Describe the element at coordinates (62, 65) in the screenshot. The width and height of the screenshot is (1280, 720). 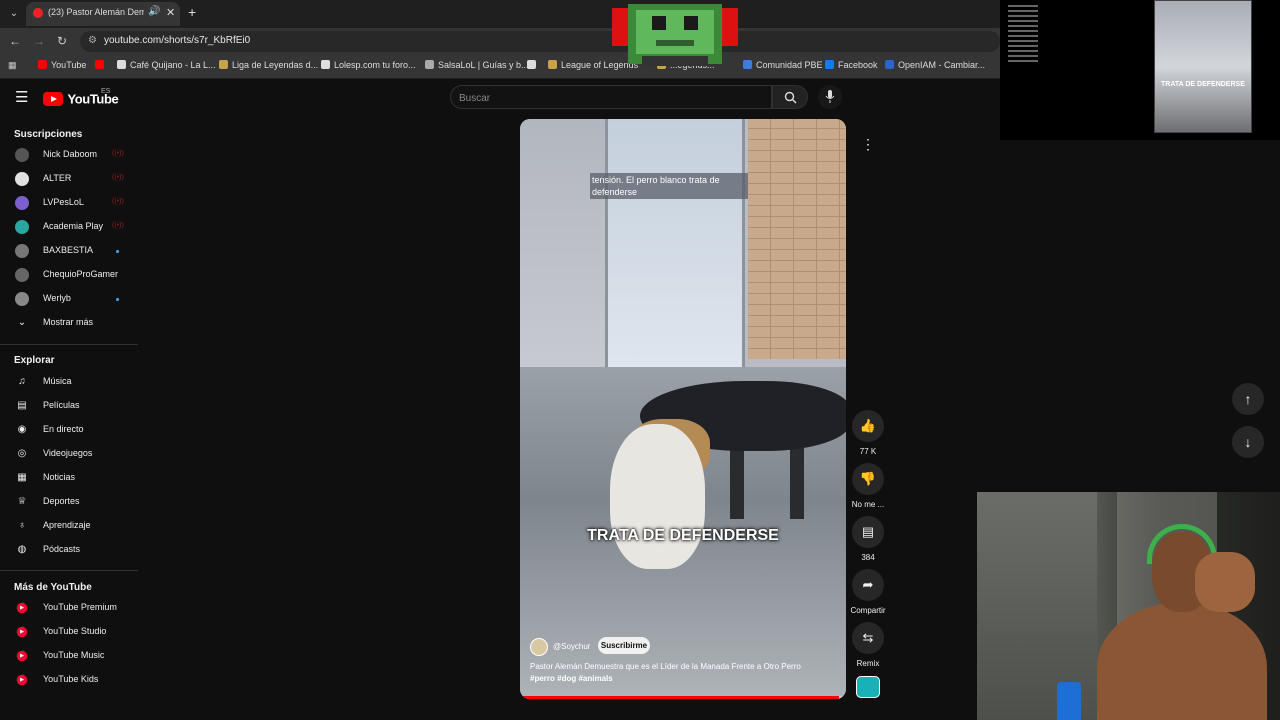
I see `bookmark-item: YouTube` at that location.